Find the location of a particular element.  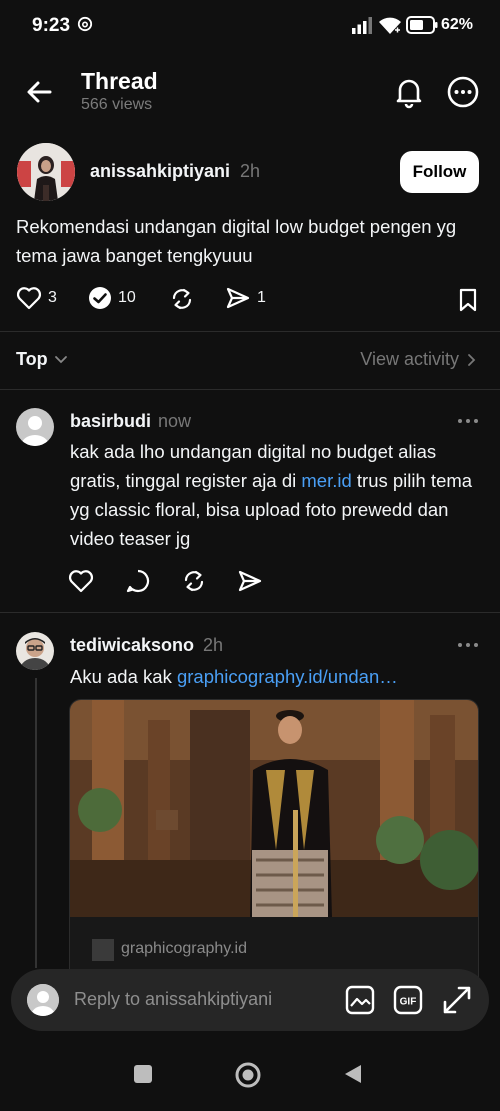

link-domain: graphicography.id is located at coordinates (184, 948).